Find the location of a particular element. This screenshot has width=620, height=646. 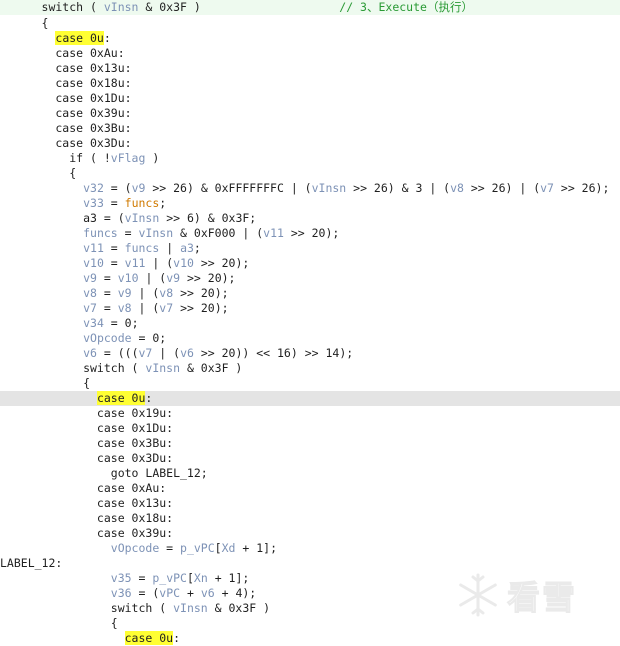

code-token: case 0x3Bu: is located at coordinates (87, 443).